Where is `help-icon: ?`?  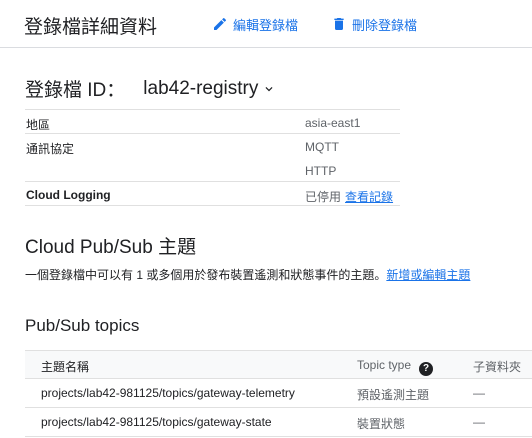 help-icon: ? is located at coordinates (426, 369).